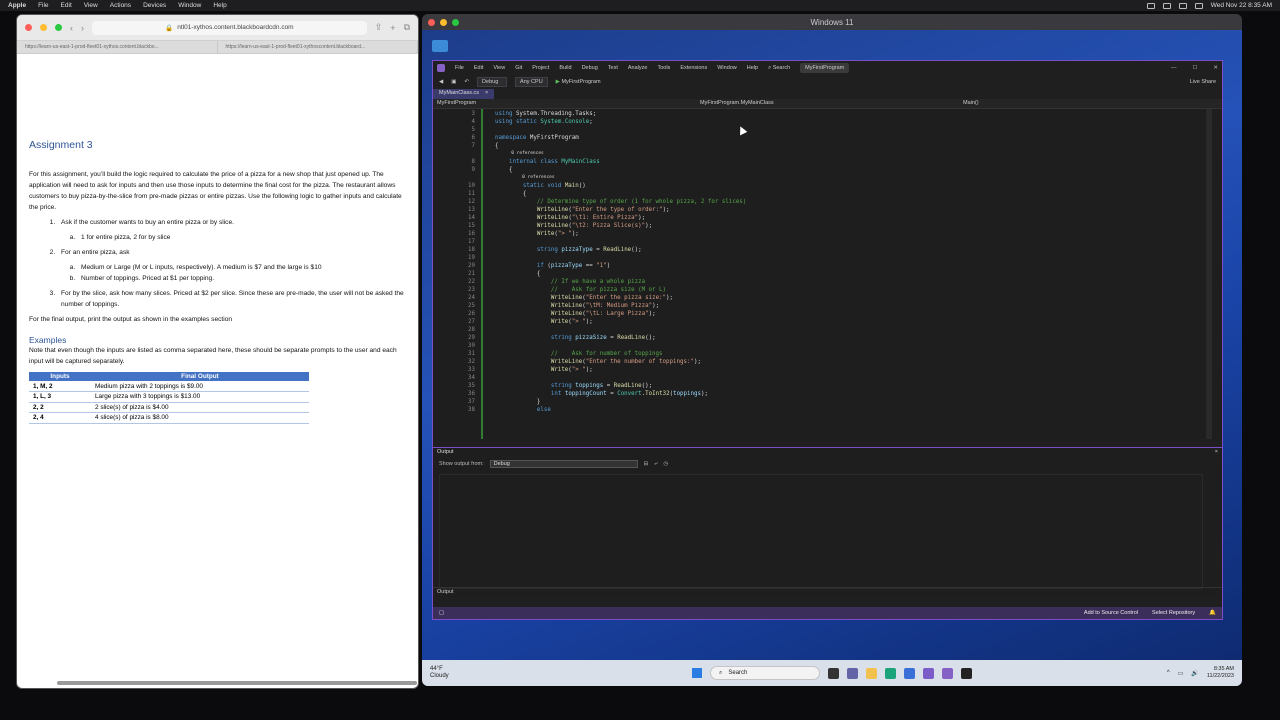 This screenshot has width=1280, height=720. I want to click on vm-titlebar: Windows 11, so click(832, 22).